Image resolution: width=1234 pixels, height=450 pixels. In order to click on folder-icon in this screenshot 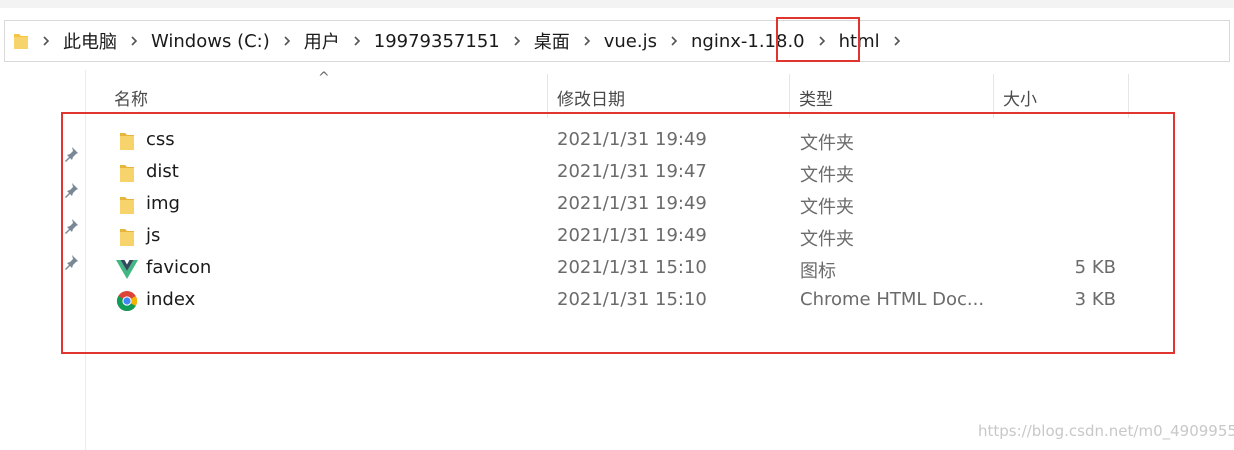, I will do `click(21, 41)`.